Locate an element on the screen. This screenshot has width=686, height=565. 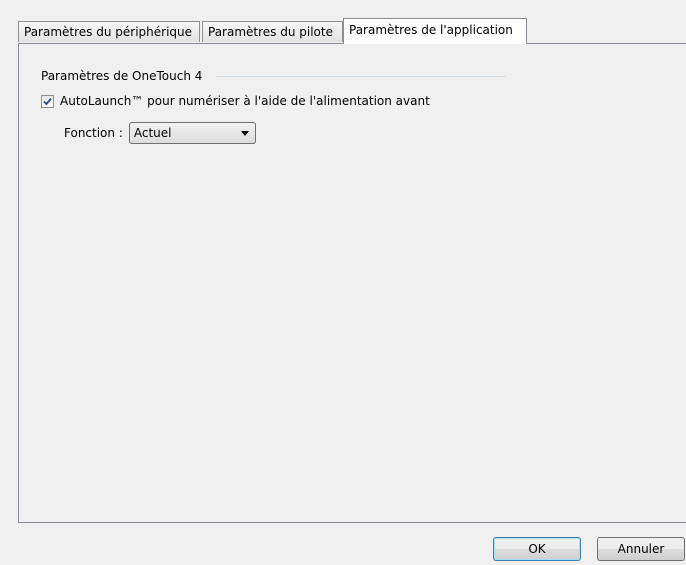
tab-application-settings: Paramètres de l'application is located at coordinates (435, 31).